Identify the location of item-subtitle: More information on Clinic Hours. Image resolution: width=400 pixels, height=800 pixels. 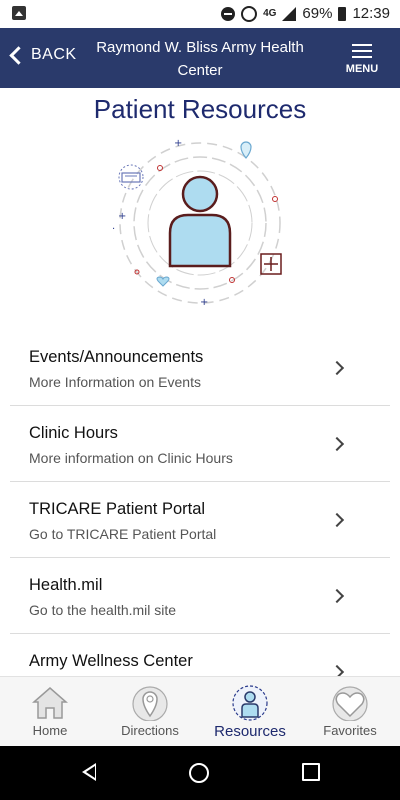
(131, 458).